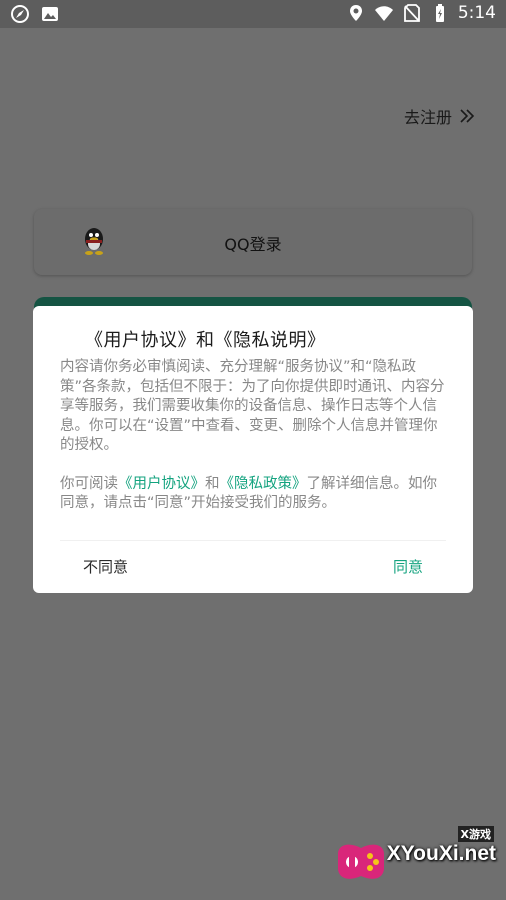 The height and width of the screenshot is (900, 506). Describe the element at coordinates (441, 853) in the screenshot. I see `watermark-main-text: XYouXi.net` at that location.